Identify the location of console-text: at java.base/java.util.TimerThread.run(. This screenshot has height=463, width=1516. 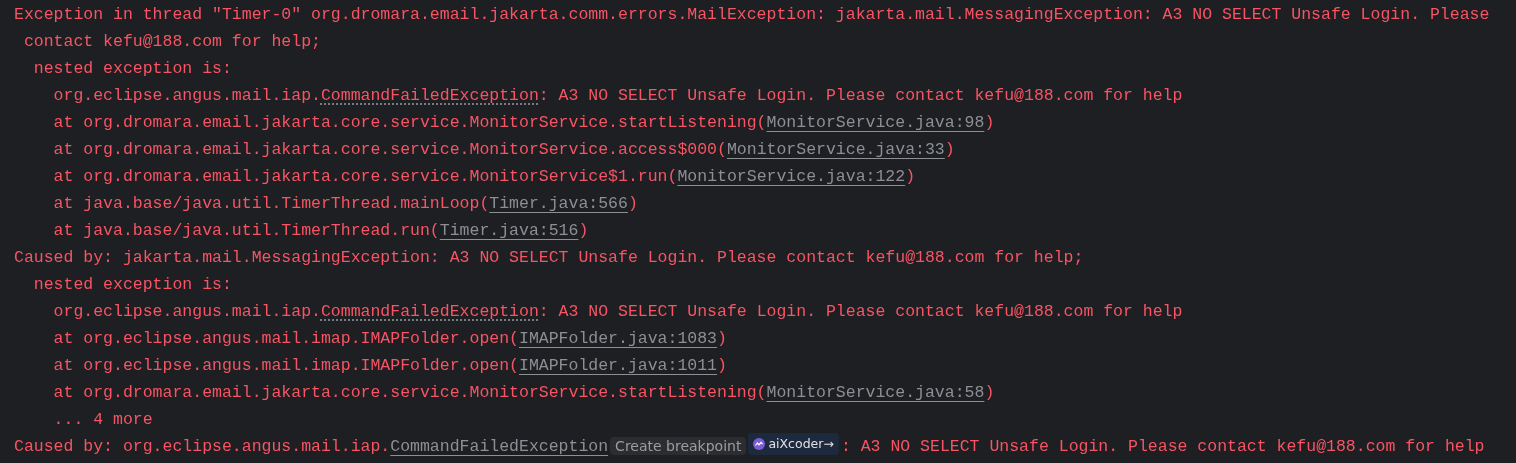
(246, 230).